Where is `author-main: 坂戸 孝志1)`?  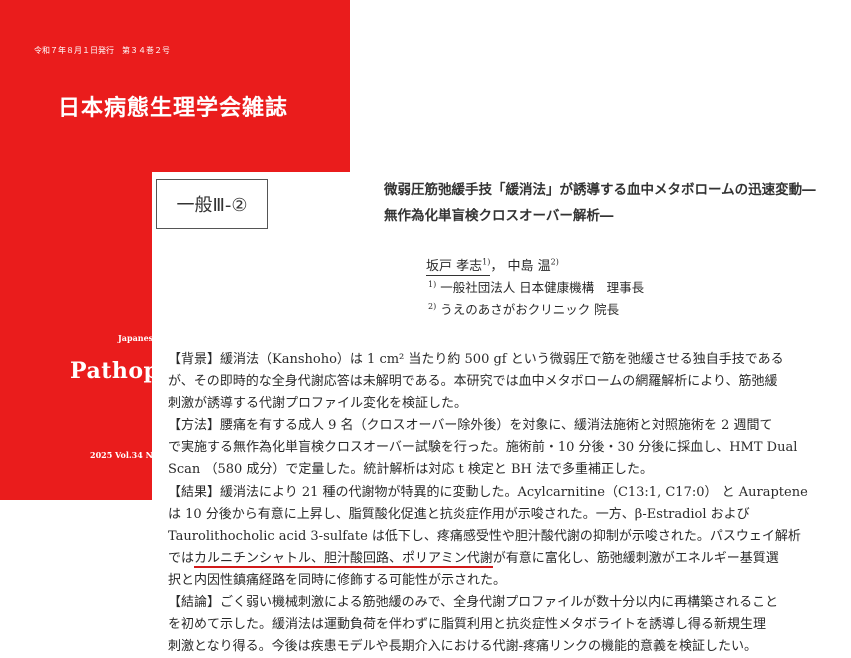 author-main: 坂戸 孝志1) is located at coordinates (458, 267).